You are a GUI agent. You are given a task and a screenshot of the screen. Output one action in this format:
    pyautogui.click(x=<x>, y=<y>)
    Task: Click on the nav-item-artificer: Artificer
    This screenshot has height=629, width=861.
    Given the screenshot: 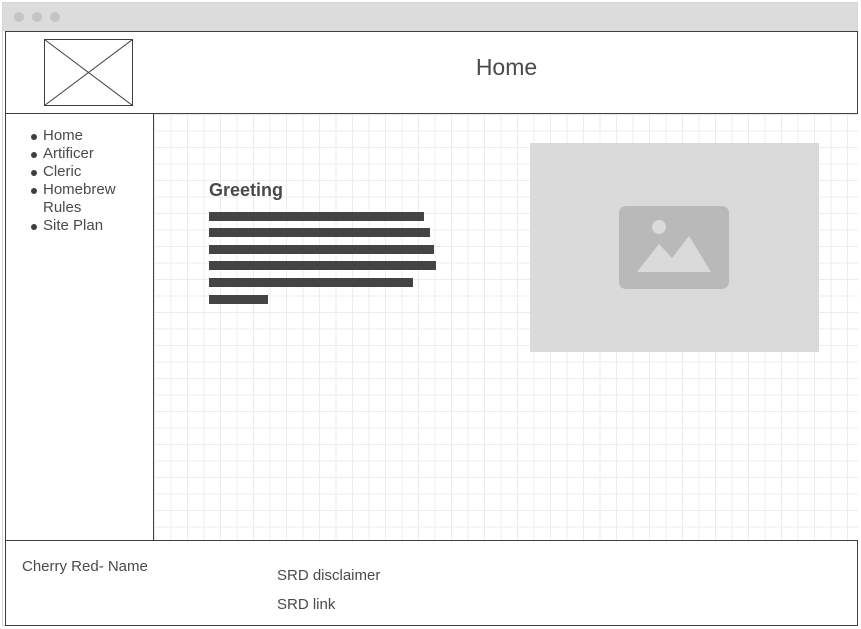 What is the action you would take?
    pyautogui.click(x=85, y=154)
    